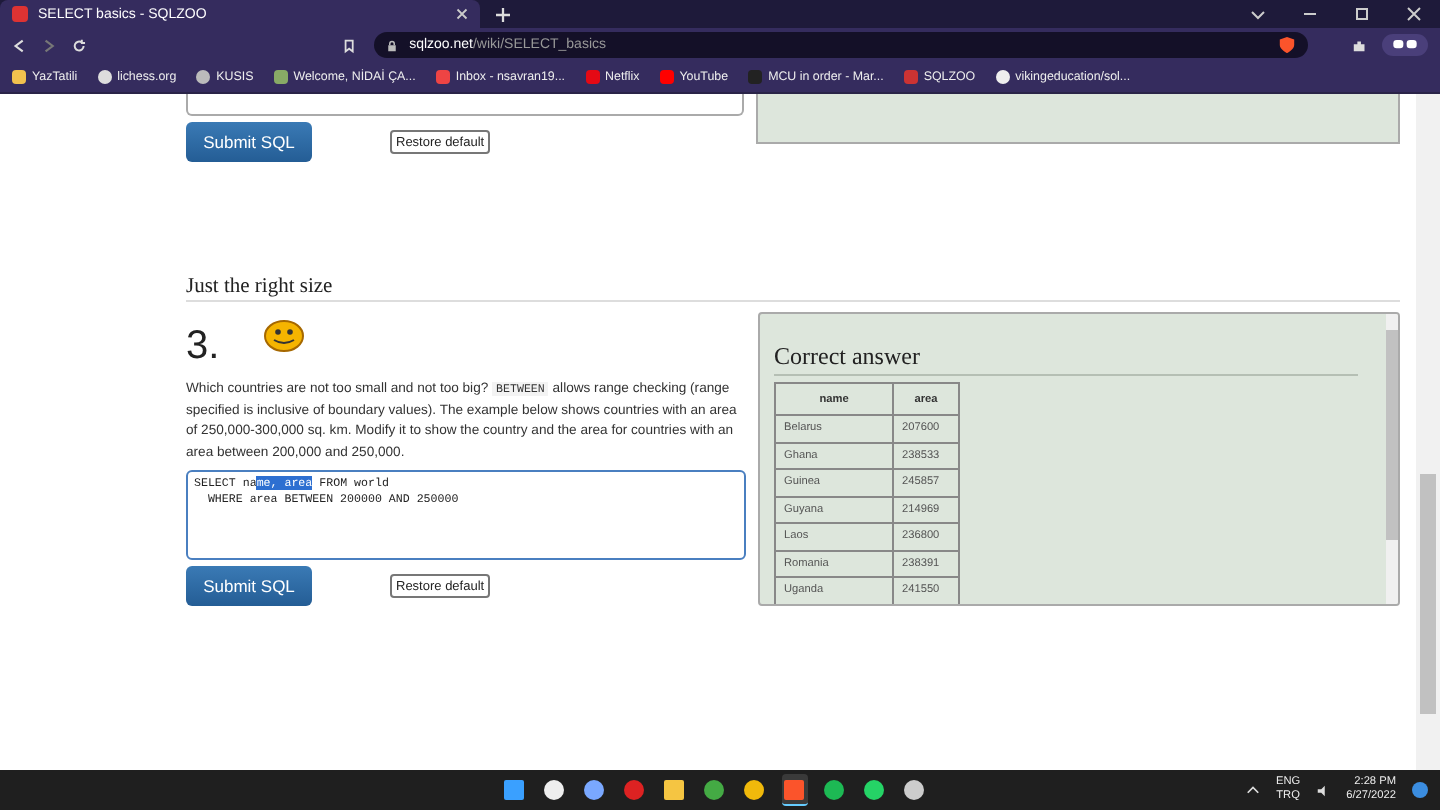 The height and width of the screenshot is (810, 1440). I want to click on volume-icon, so click(1323, 790).